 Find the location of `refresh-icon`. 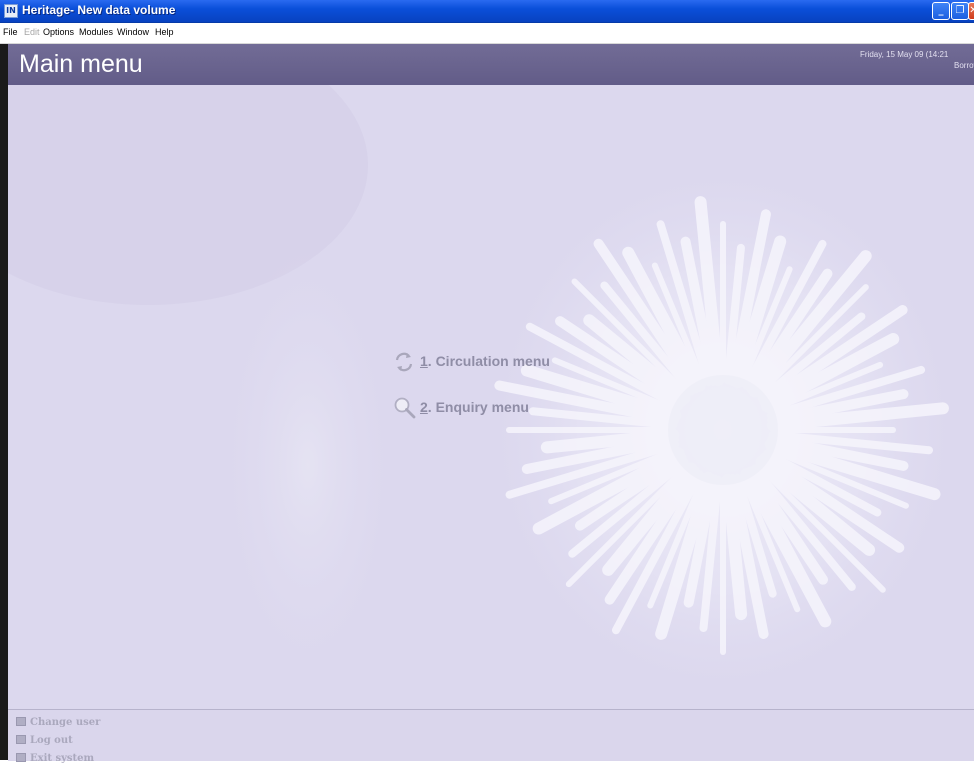

refresh-icon is located at coordinates (404, 362).